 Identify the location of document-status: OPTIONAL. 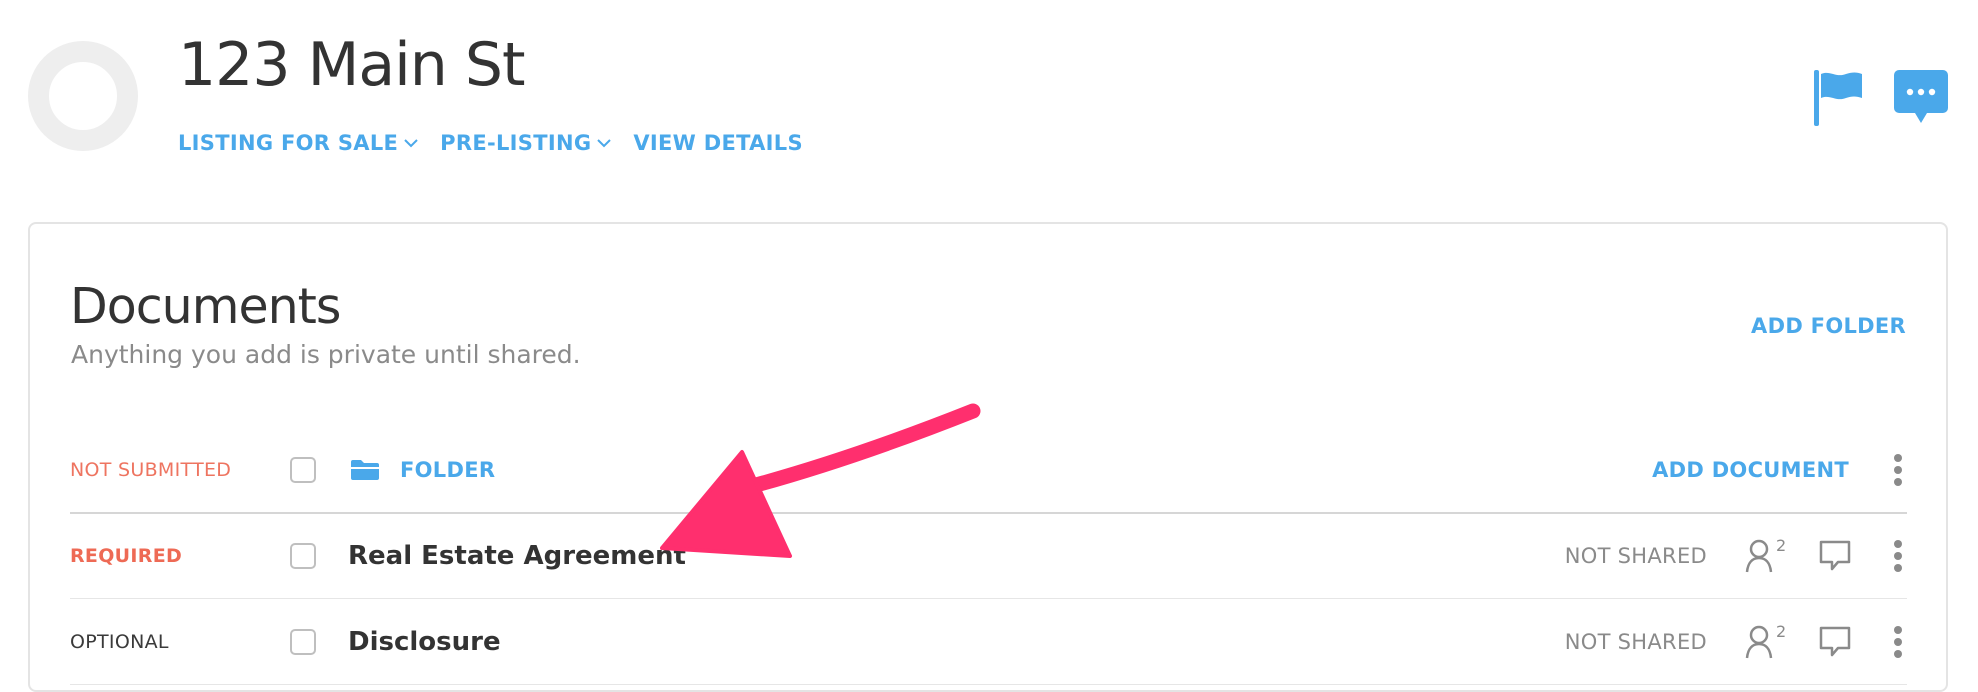
(119, 642).